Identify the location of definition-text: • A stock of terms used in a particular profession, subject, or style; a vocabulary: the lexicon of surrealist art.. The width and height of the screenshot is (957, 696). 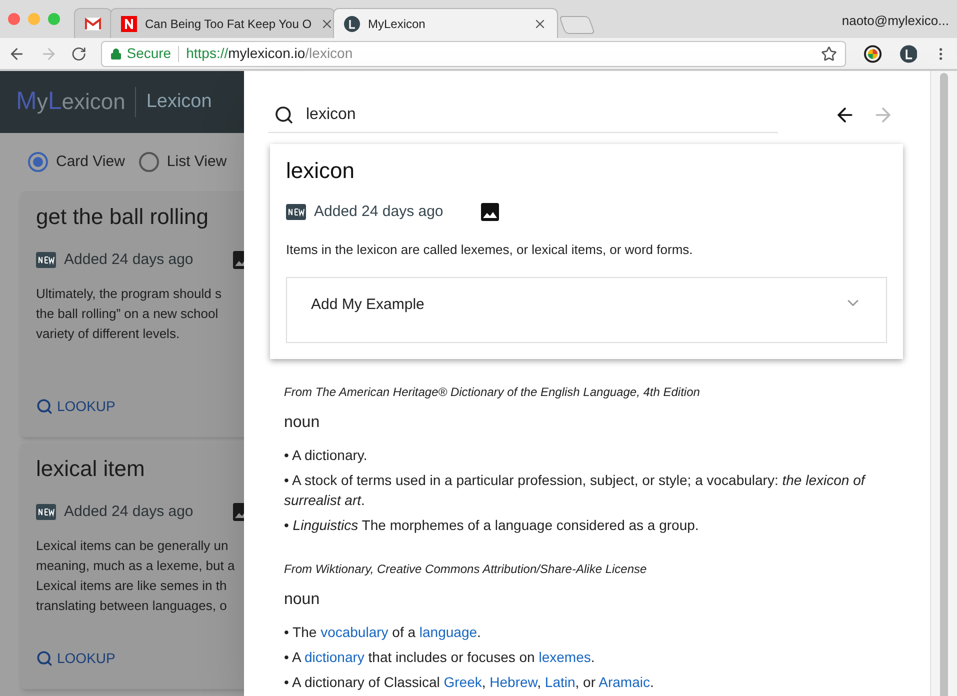
(575, 490).